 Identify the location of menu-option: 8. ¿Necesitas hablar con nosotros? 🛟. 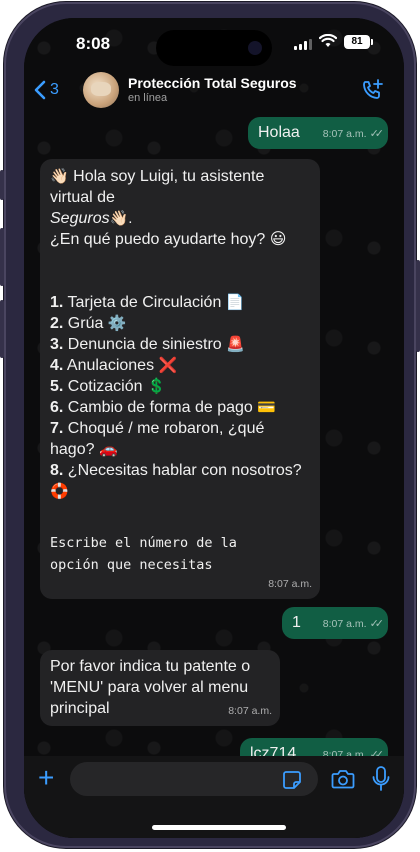
(176, 481).